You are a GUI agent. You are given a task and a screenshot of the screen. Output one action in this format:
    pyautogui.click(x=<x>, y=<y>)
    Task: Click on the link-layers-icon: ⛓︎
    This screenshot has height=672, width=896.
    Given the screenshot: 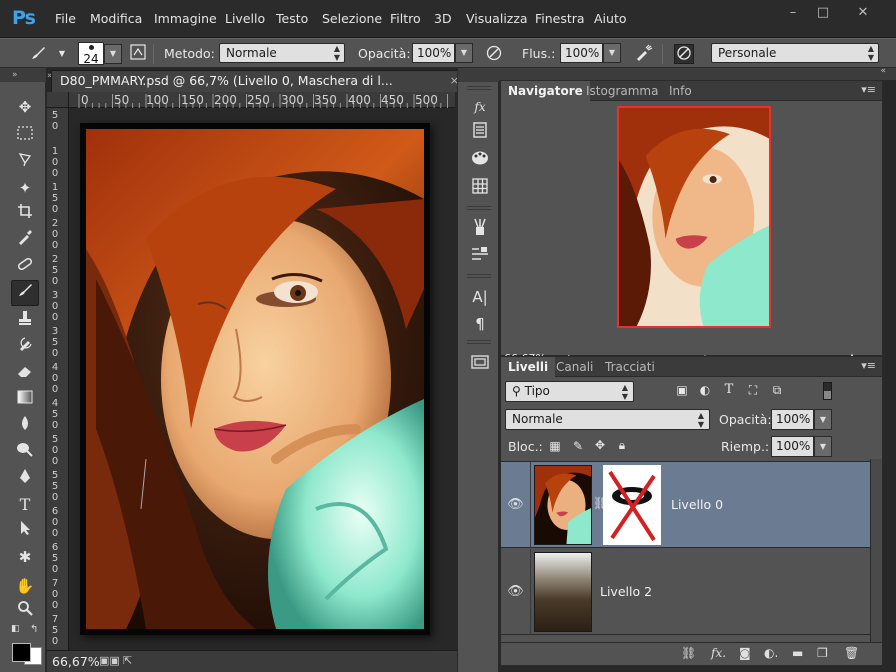 What is the action you would take?
    pyautogui.click(x=688, y=653)
    